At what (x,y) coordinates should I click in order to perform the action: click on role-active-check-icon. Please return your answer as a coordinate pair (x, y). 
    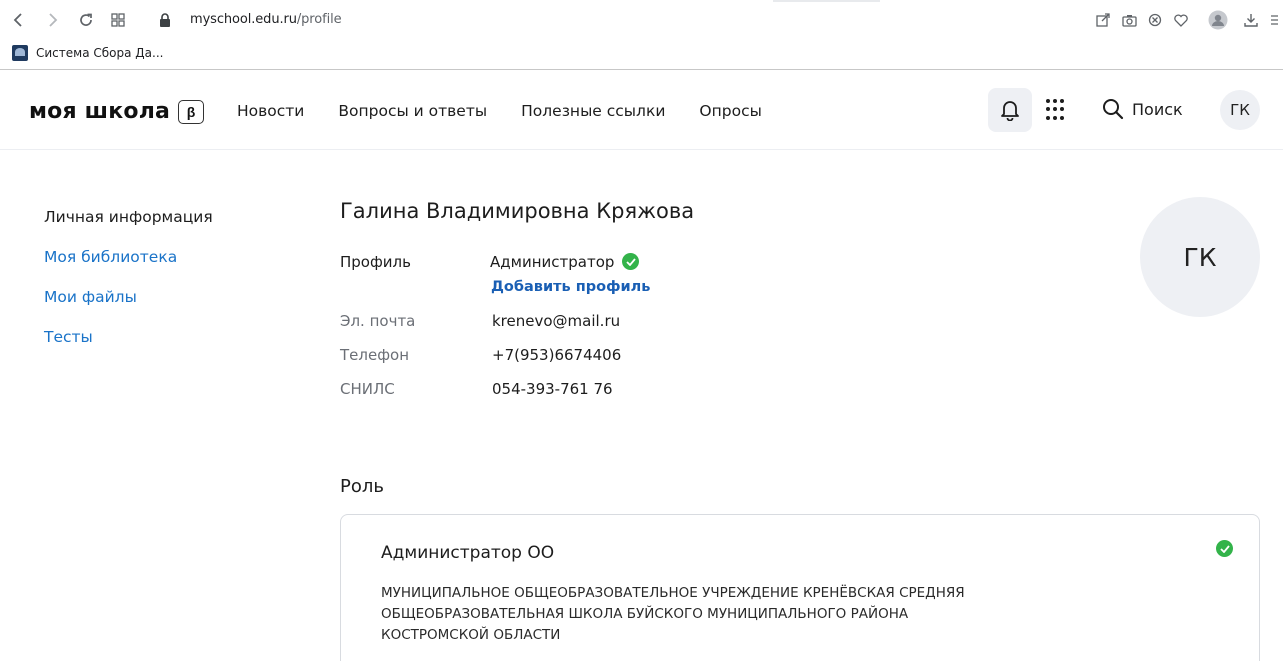
    Looking at the image, I should click on (1224, 549).